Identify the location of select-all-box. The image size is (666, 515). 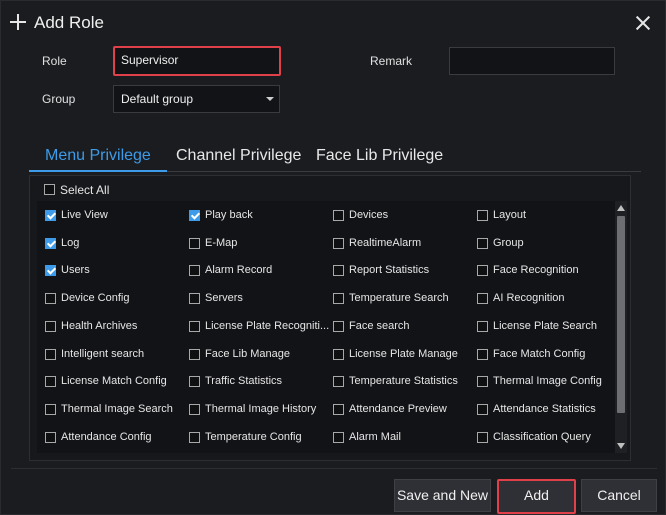
(49, 189).